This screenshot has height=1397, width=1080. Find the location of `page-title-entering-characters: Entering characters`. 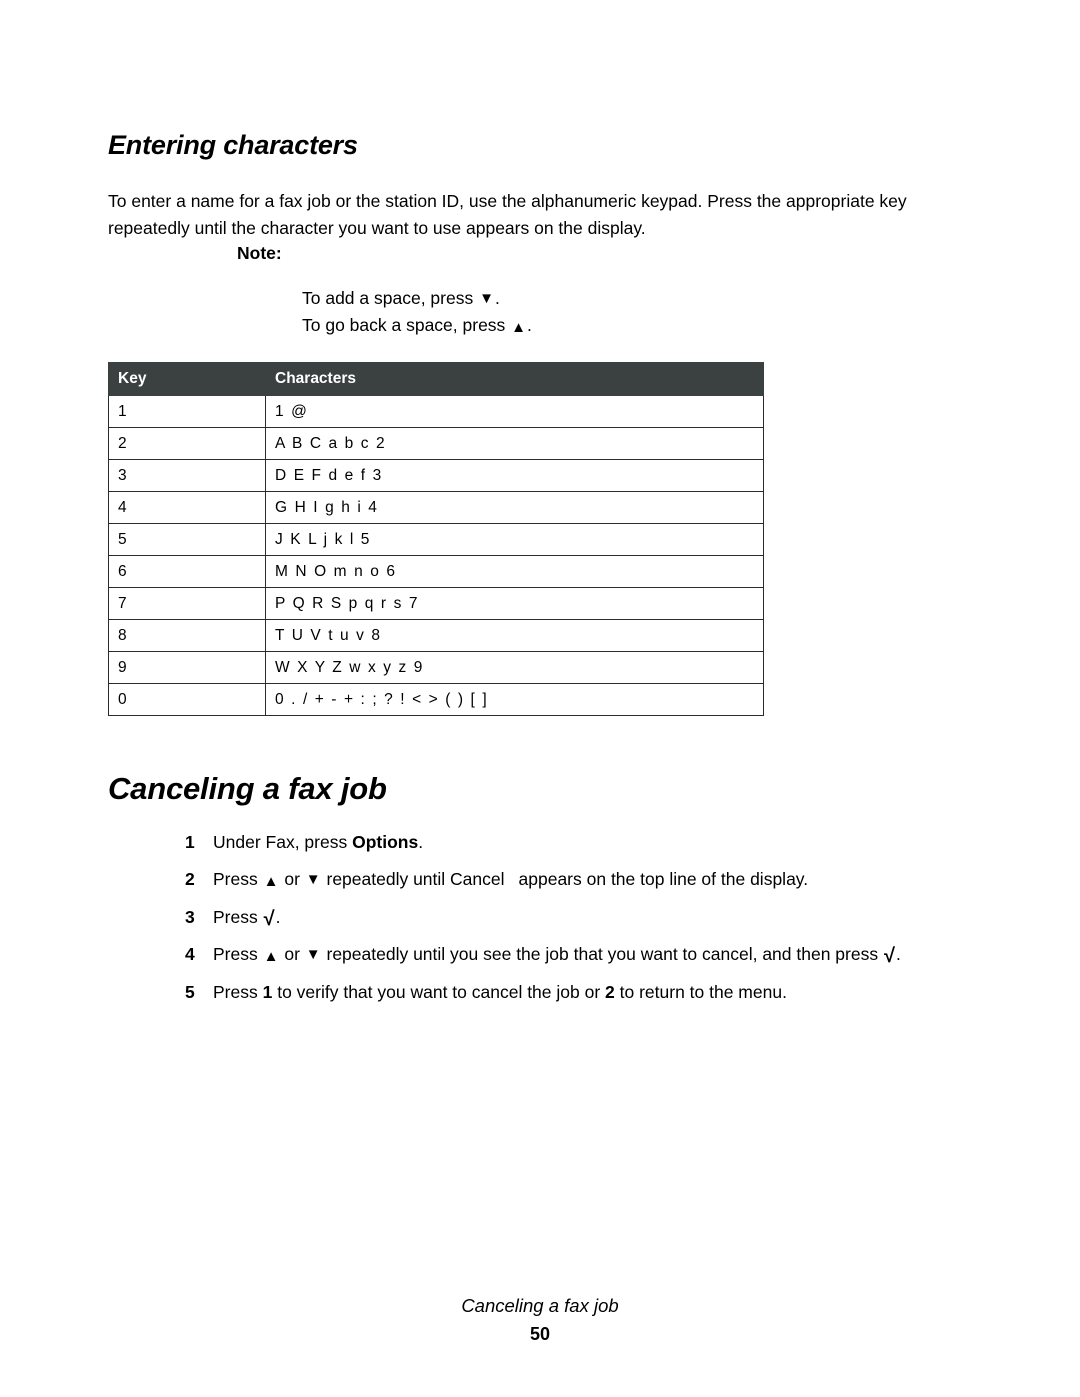

page-title-entering-characters: Entering characters is located at coordinates (233, 145).